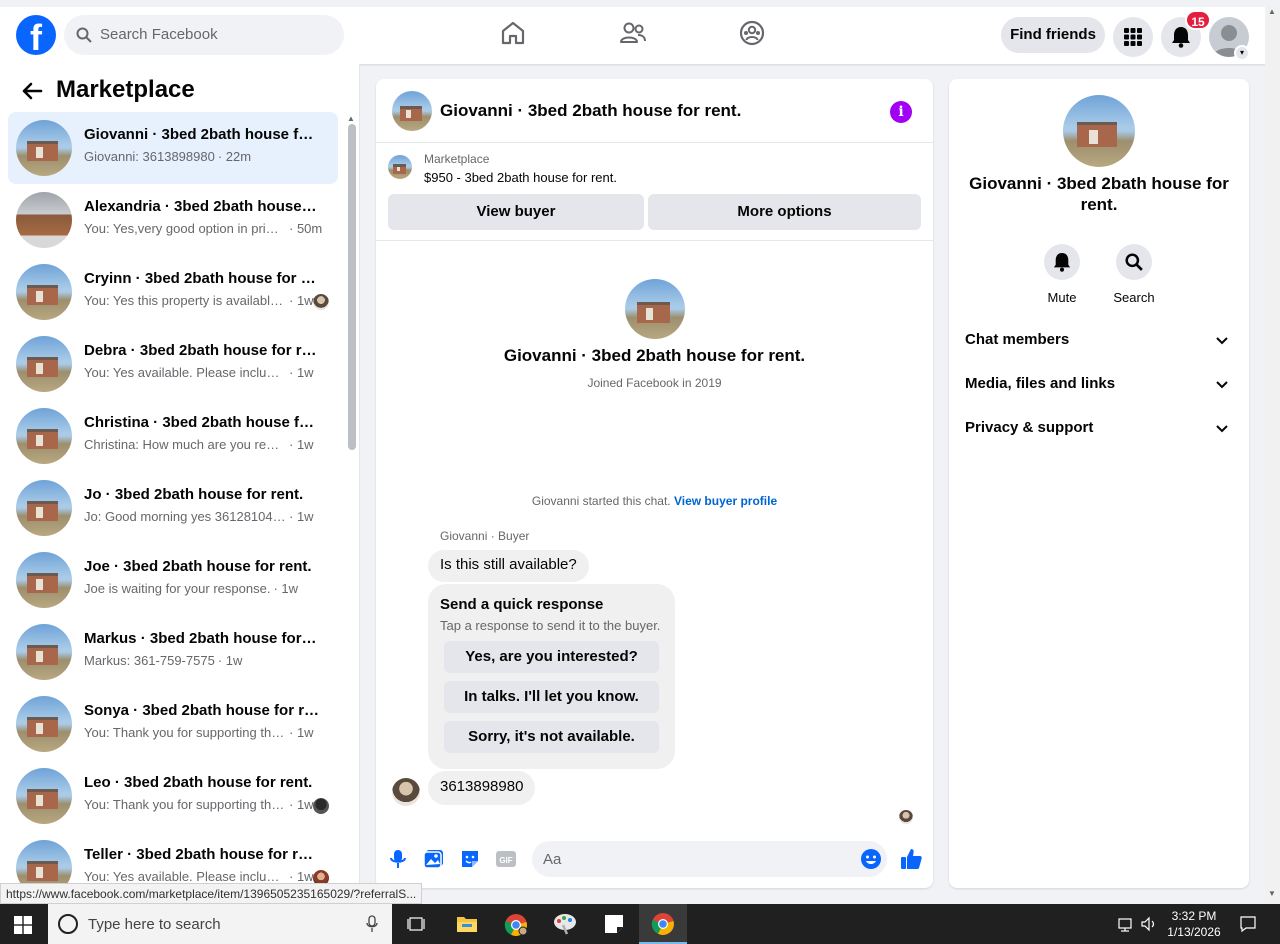 The image size is (1280, 944). I want to click on back-arrow-icon, so click(32, 91).